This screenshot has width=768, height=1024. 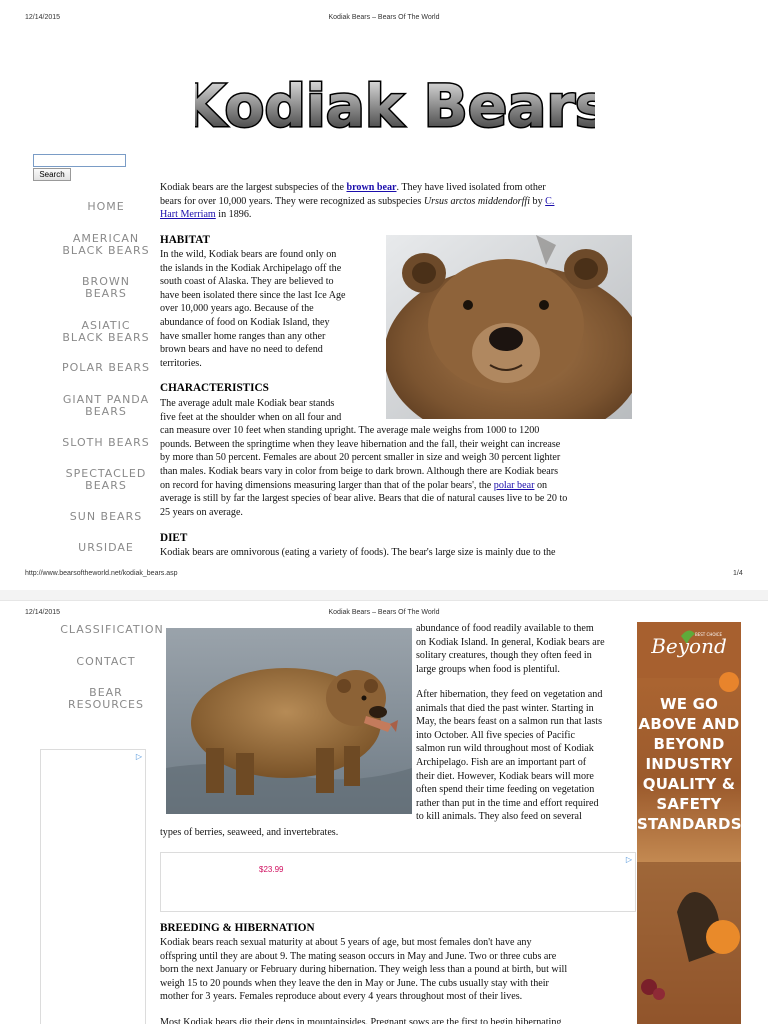 What do you see at coordinates (241, 350) in the screenshot?
I see `text-line: brown bears and have no need to defend` at bounding box center [241, 350].